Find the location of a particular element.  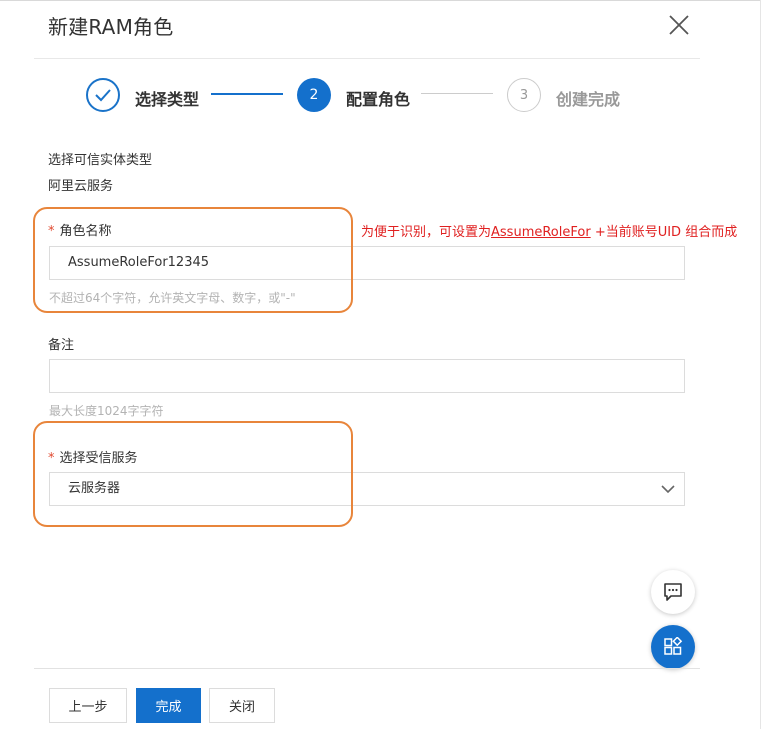

apps-button is located at coordinates (673, 647).